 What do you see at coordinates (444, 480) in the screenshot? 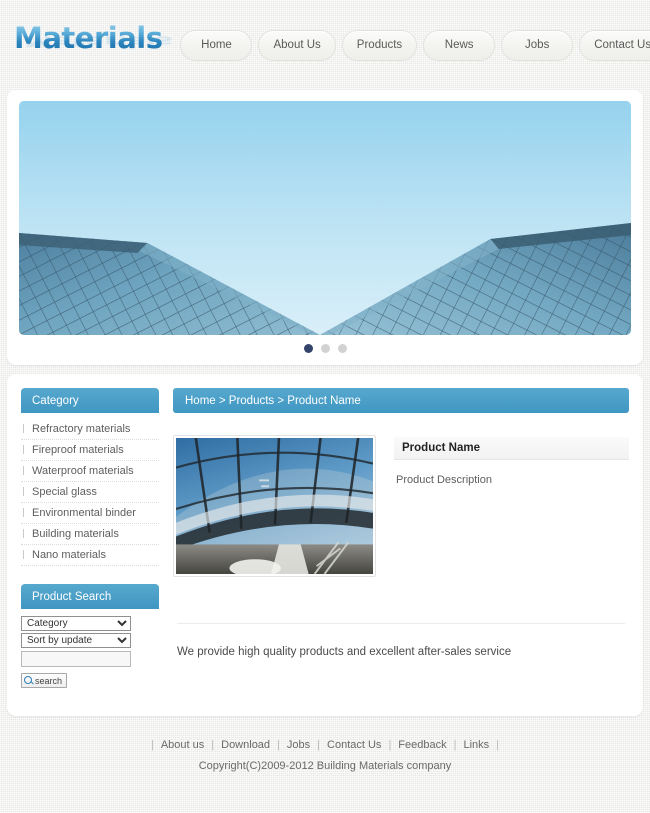
I see `product-description: Product Description` at bounding box center [444, 480].